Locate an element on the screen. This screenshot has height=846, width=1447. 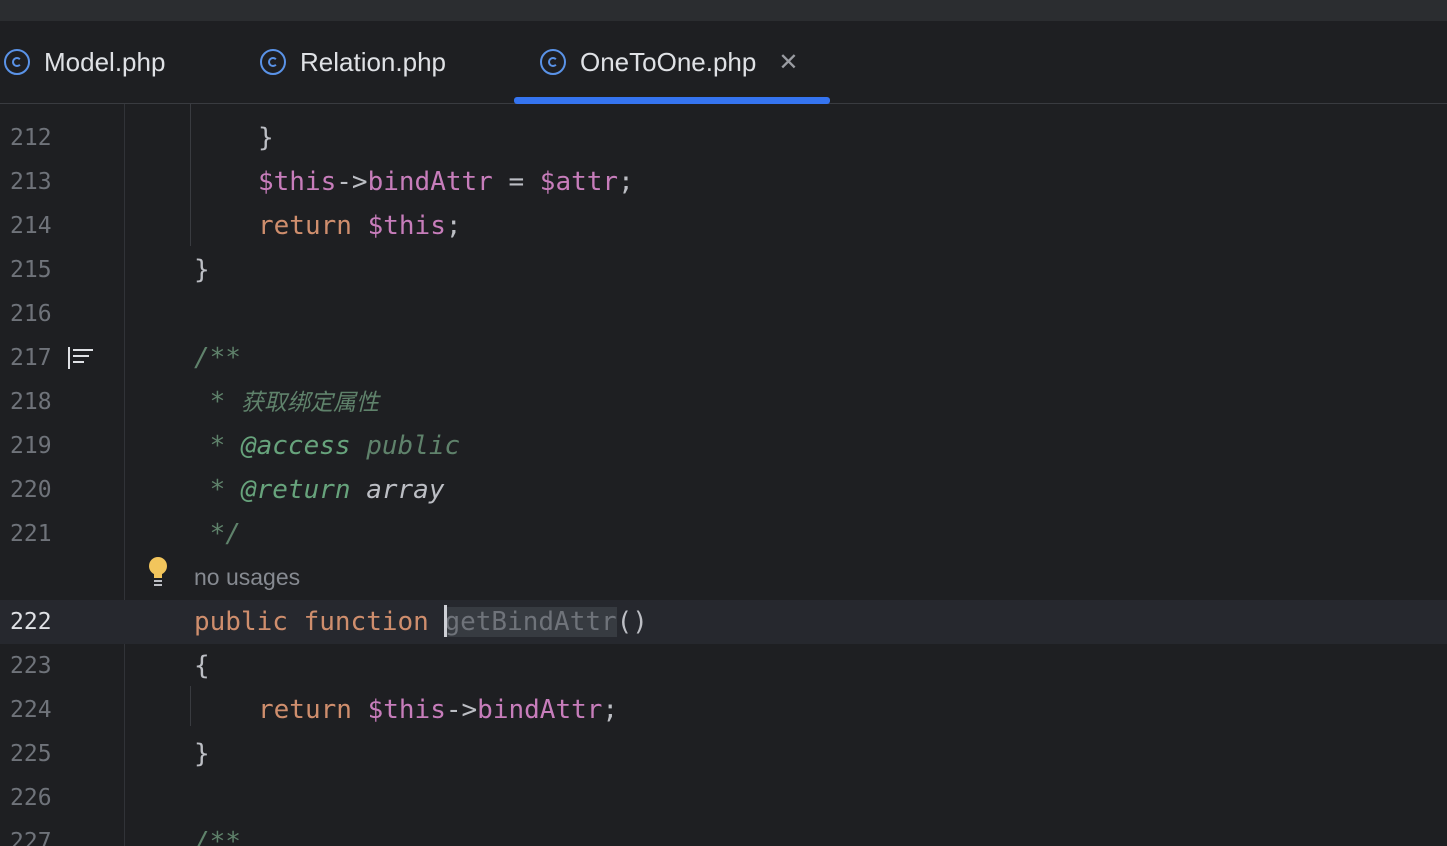
code-line-212: 212 } is located at coordinates (723, 138).